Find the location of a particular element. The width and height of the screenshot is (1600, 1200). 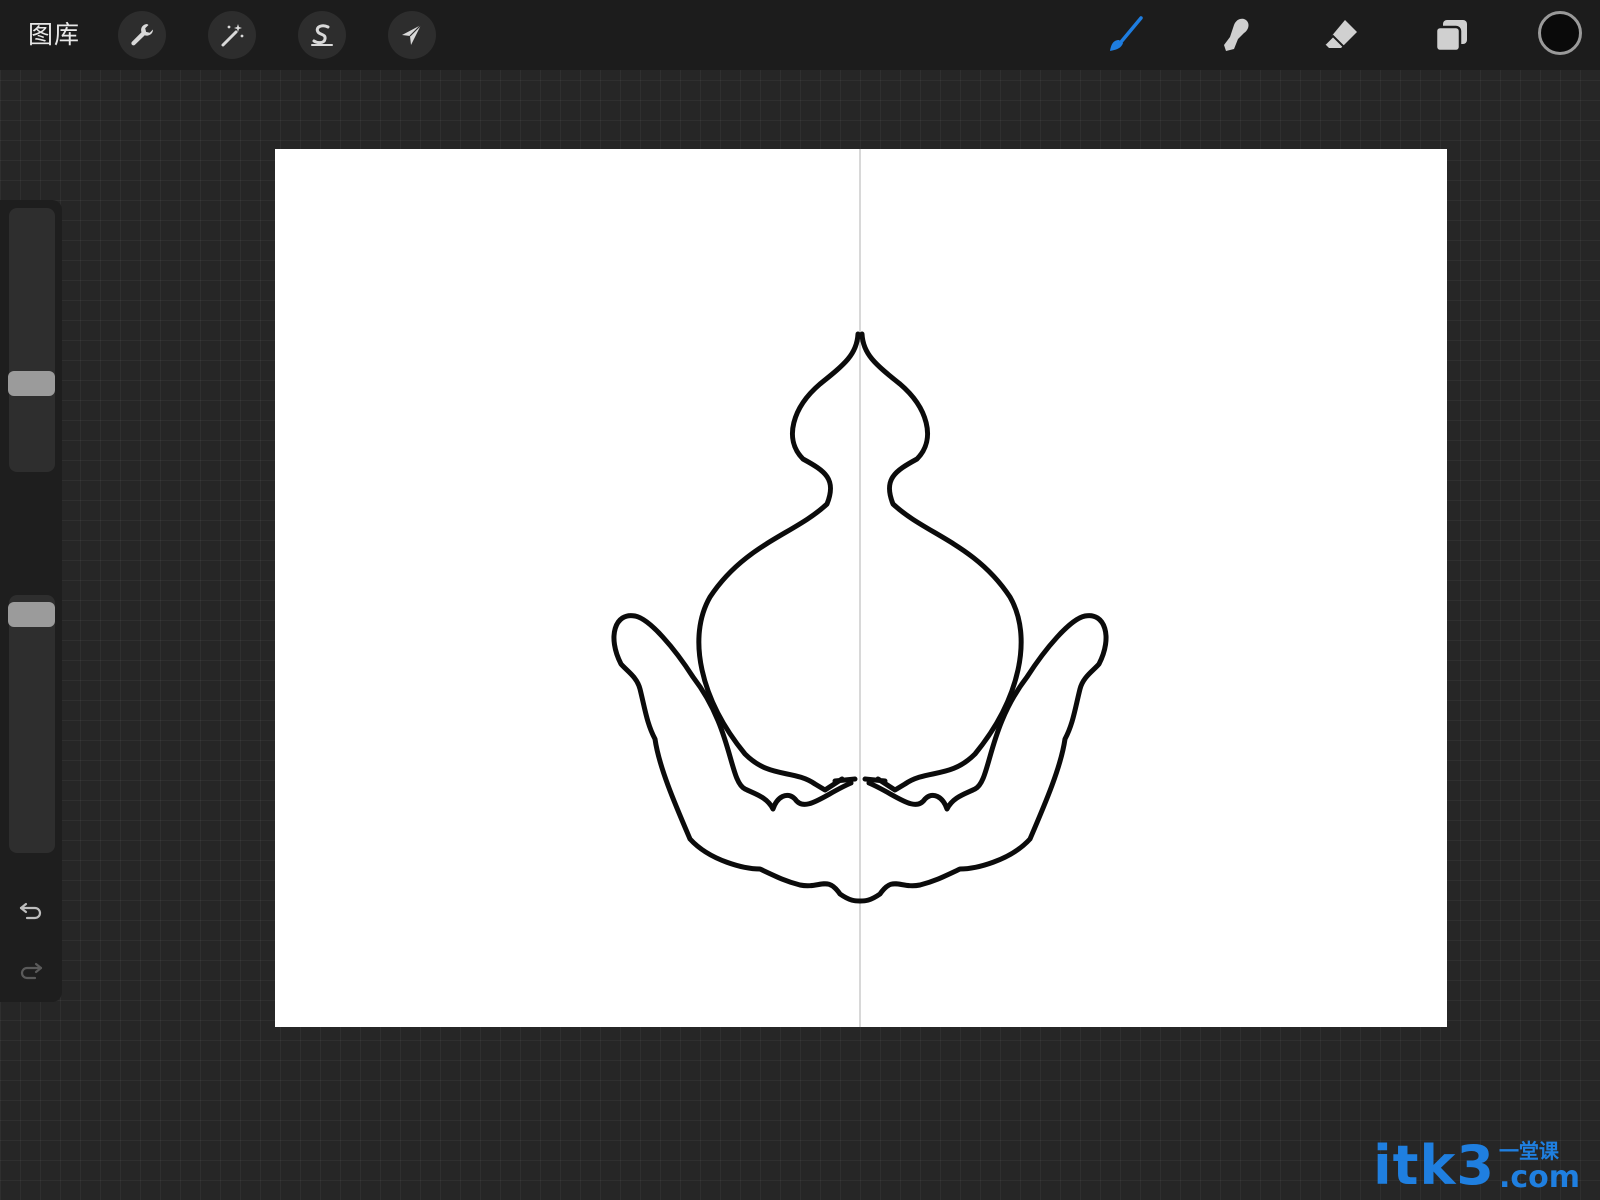

left-sidebar is located at coordinates (31, 601).